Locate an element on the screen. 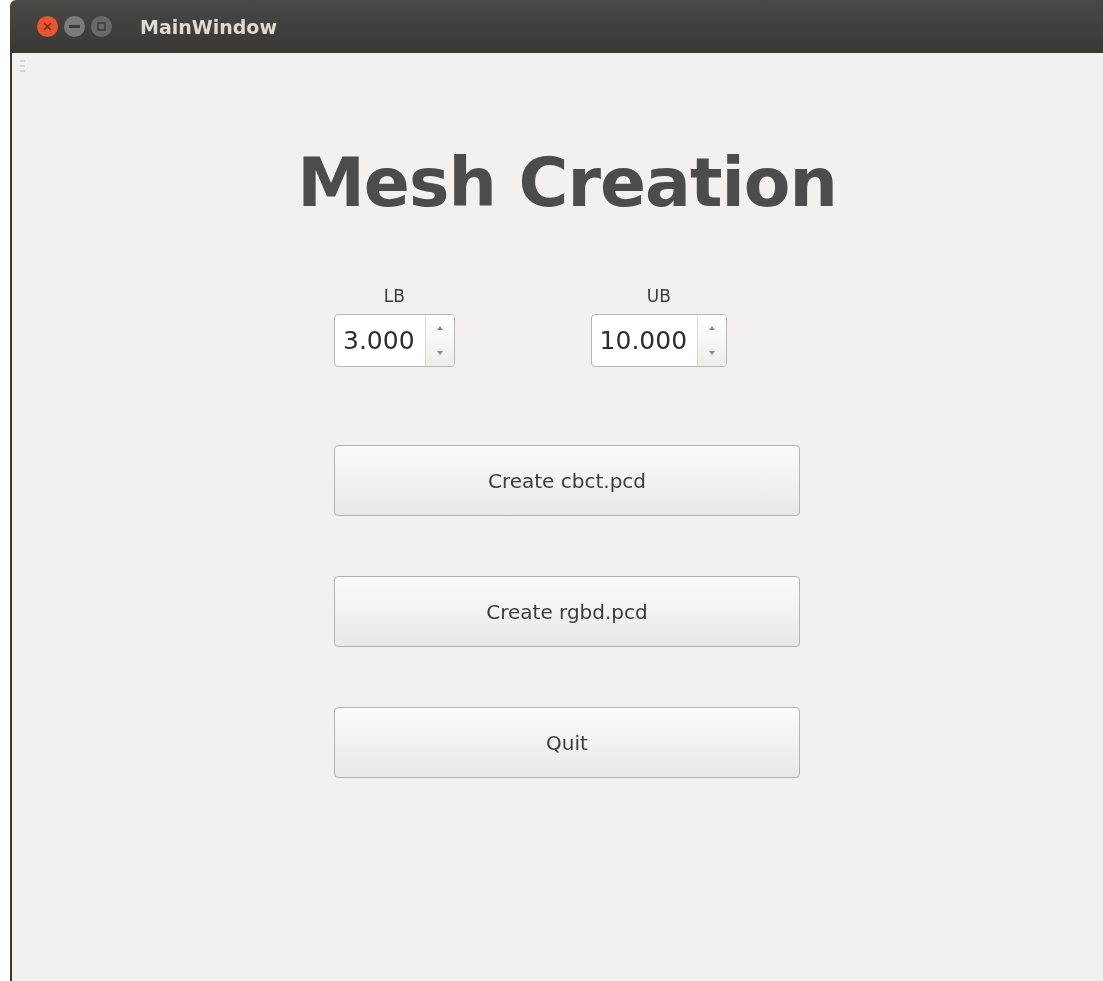  spinbox-label: LB is located at coordinates (394, 296).